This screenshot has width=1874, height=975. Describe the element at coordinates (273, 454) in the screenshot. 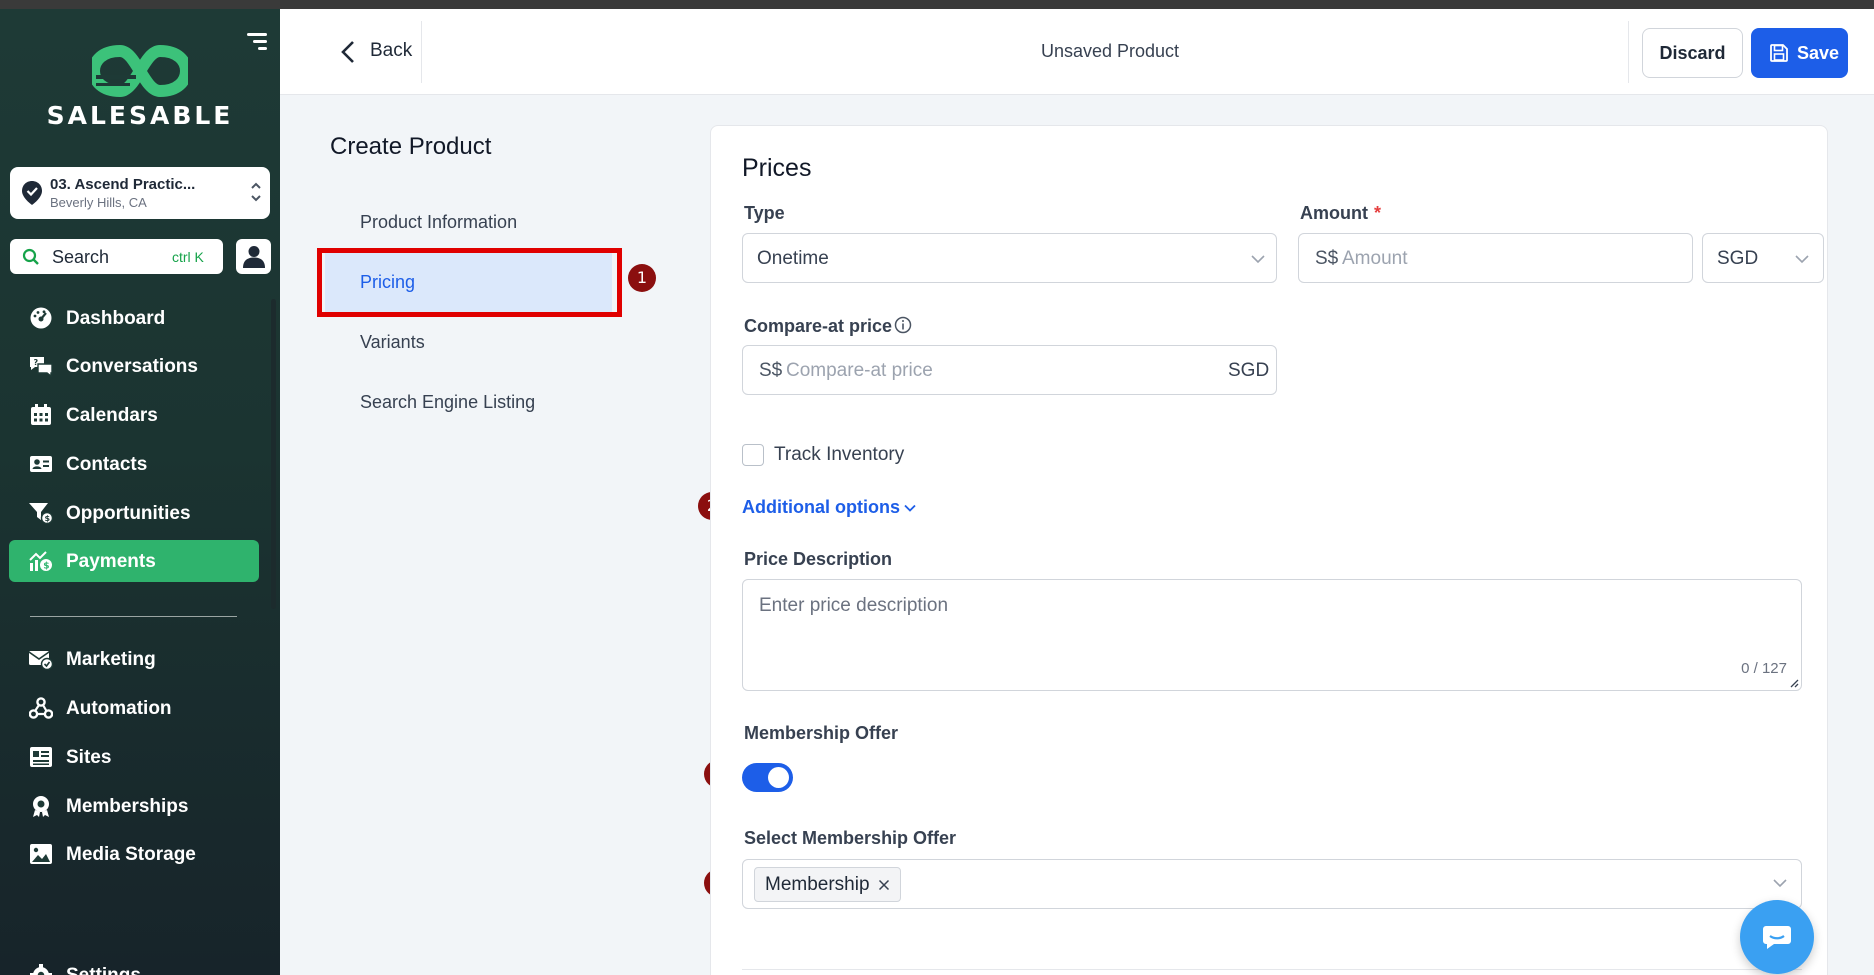

I see `sidebar-scrollbar` at that location.